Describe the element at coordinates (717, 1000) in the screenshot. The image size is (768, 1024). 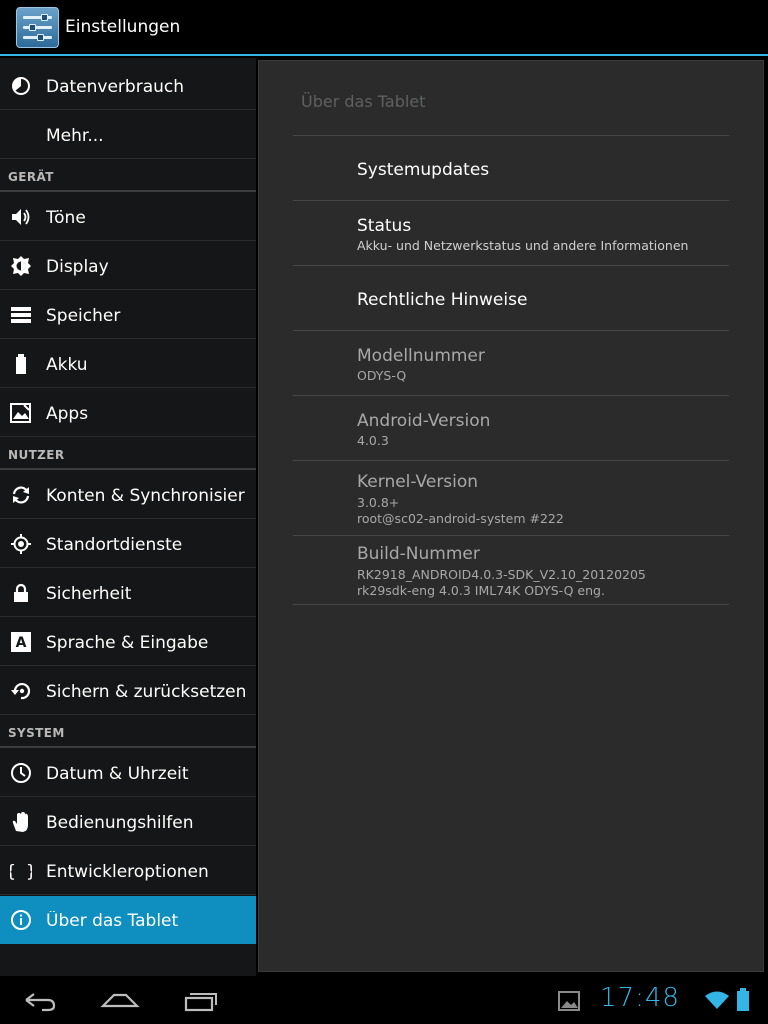
I see `wifi-icon` at that location.